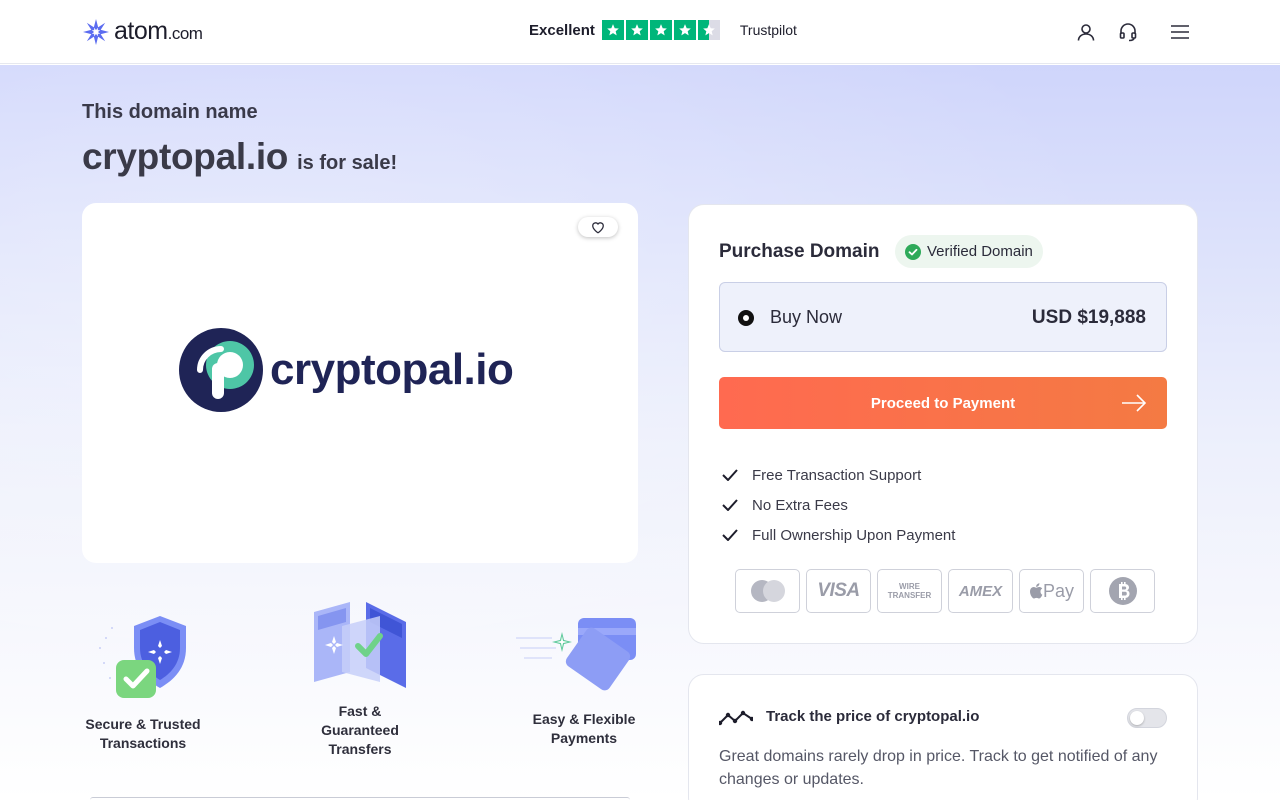  Describe the element at coordinates (943, 317) in the screenshot. I see `buy-now-option: Buy Now USD $19,888` at that location.